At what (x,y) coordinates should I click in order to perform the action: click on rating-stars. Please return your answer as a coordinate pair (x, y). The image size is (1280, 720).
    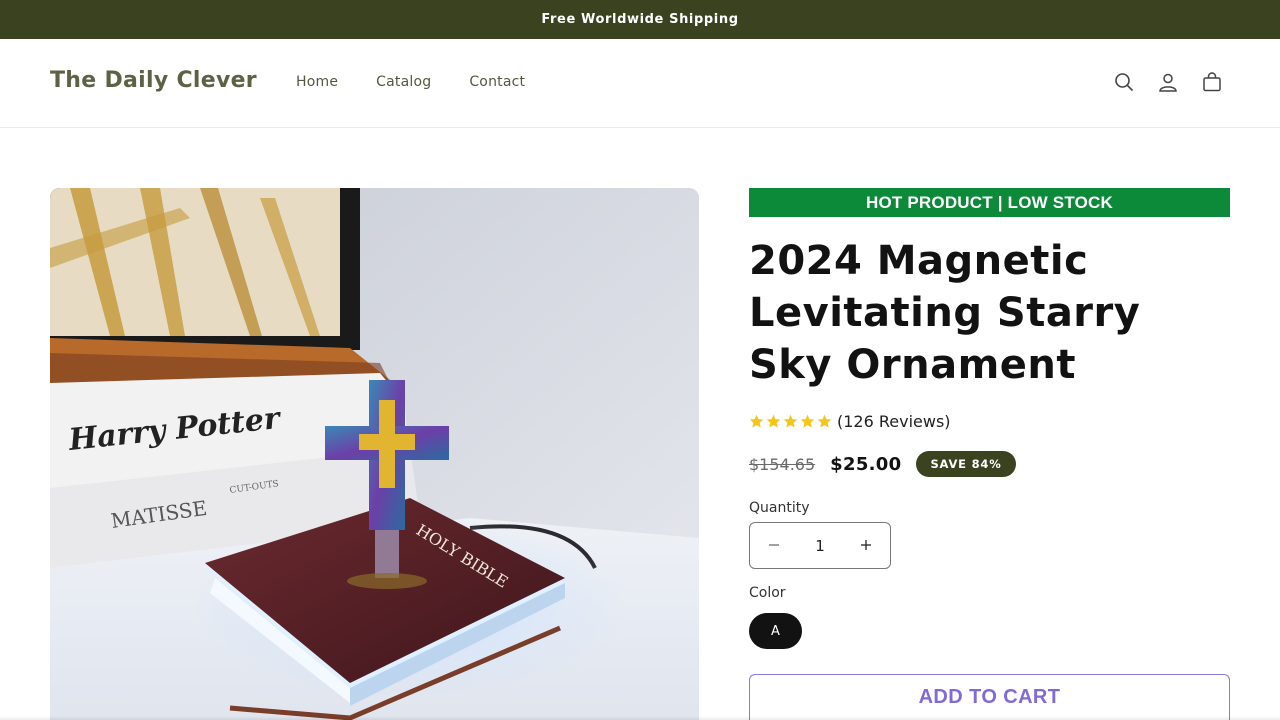
    Looking at the image, I should click on (790, 421).